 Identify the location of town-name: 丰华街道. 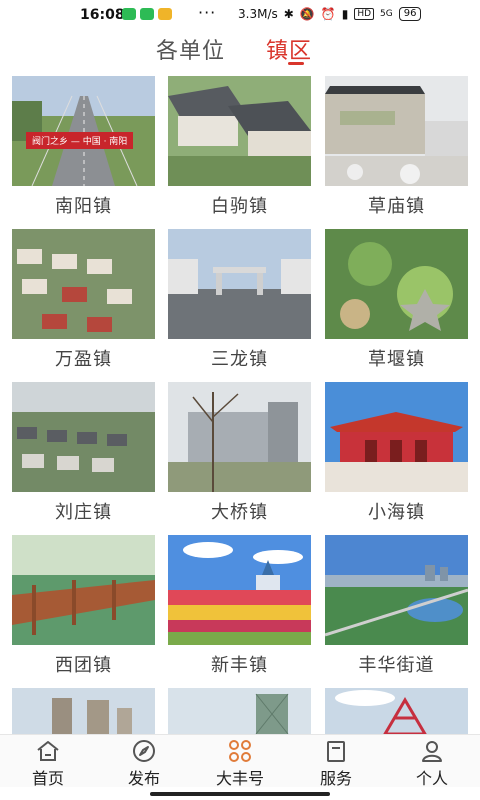
(396, 665).